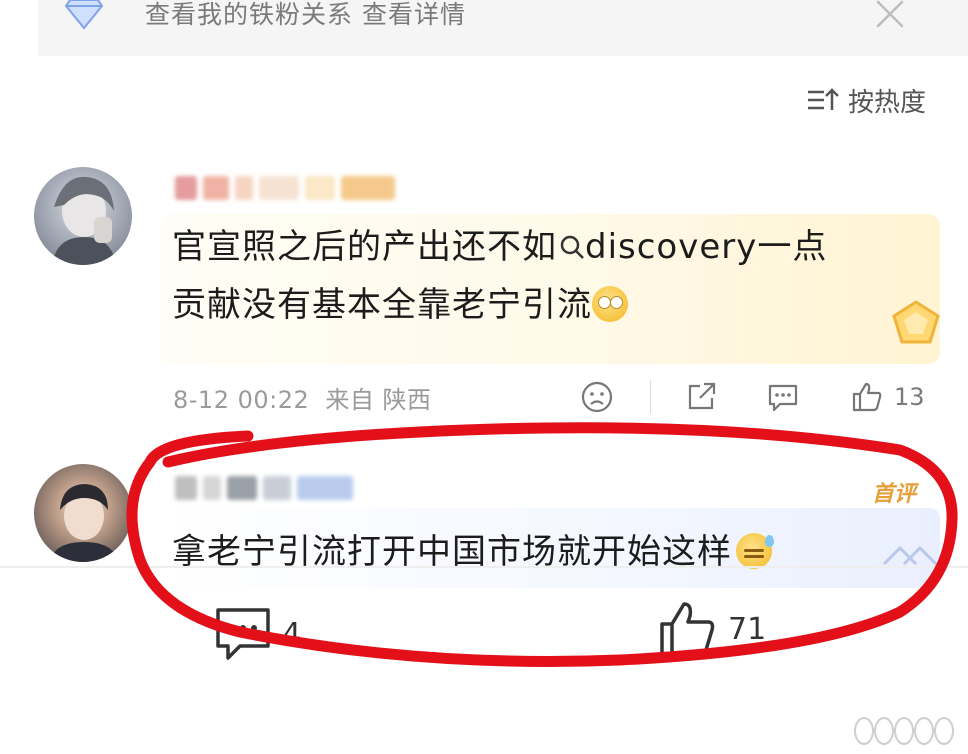  I want to click on comment-text-part: 官宣照之后的产出还不如, so click(364, 247).